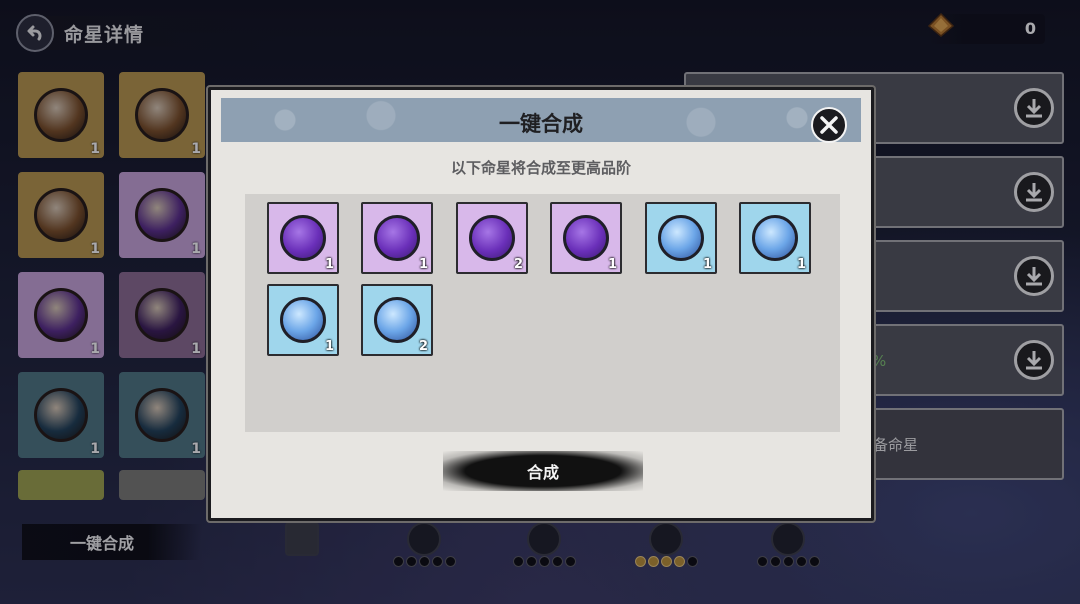  What do you see at coordinates (543, 471) in the screenshot?
I see `synthesize-button: 合成` at bounding box center [543, 471].